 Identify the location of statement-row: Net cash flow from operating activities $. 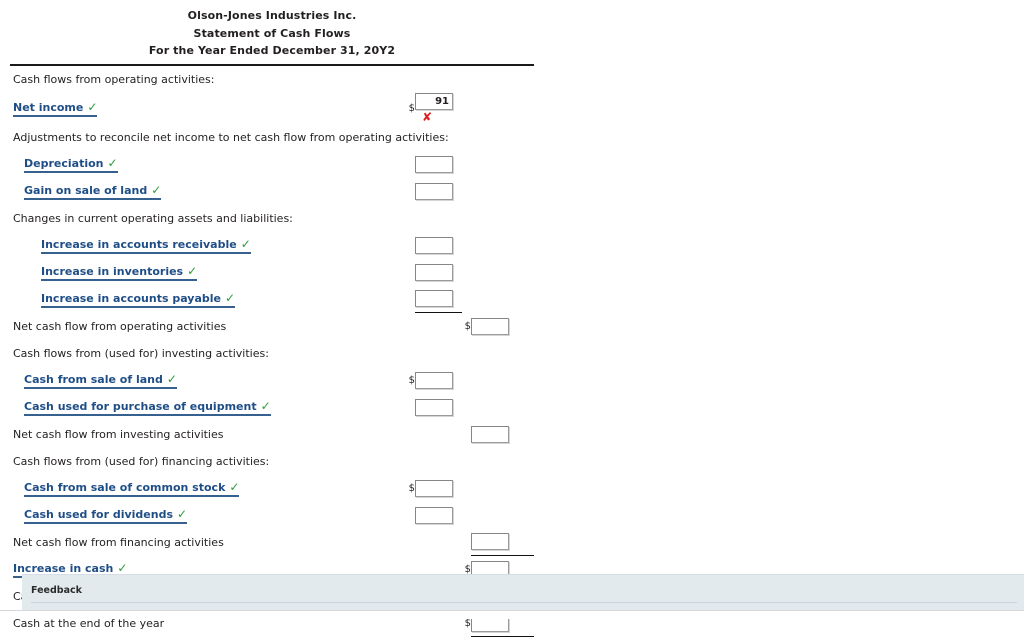
(272, 326).